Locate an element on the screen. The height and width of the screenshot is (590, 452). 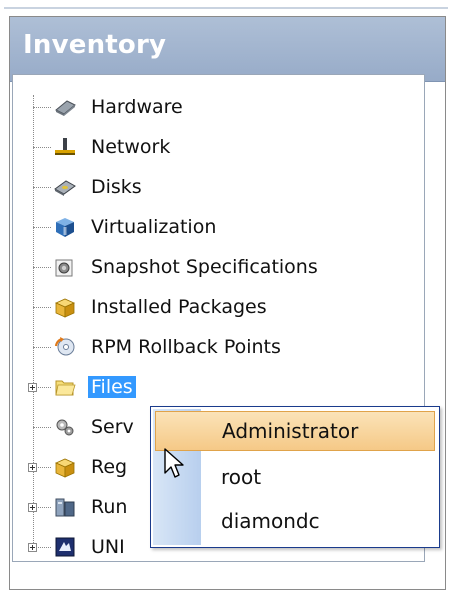
folder-icon is located at coordinates (65, 388).